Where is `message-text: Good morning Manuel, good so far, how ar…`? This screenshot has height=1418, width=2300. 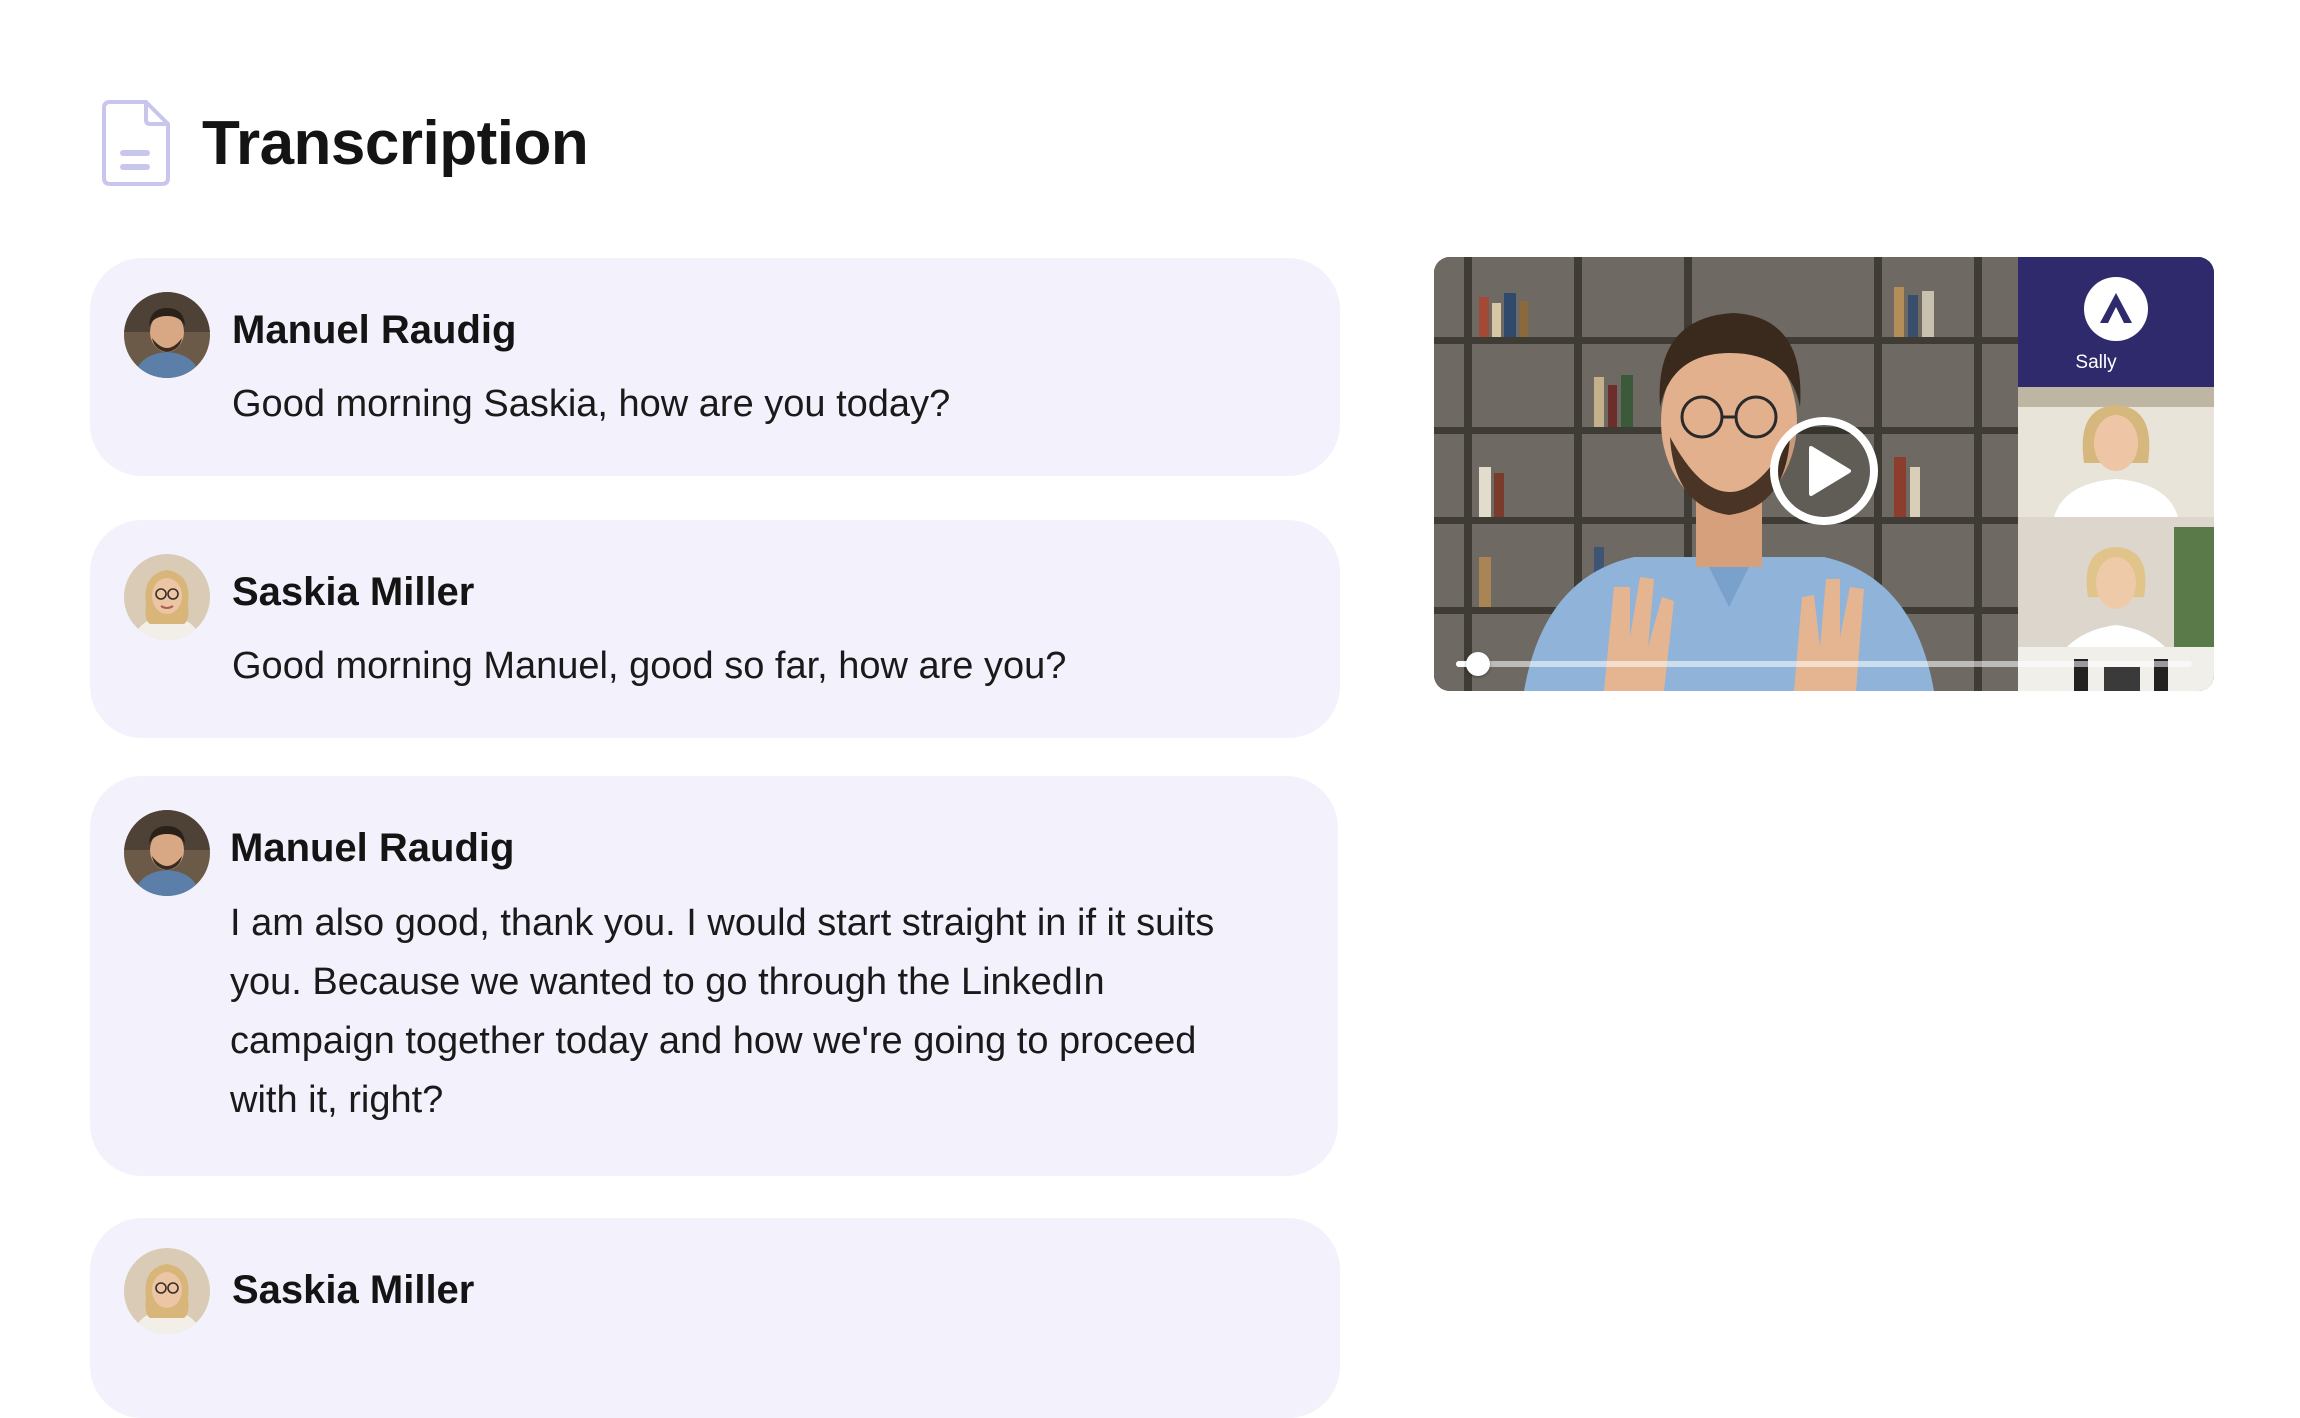 message-text: Good morning Manuel, good so far, how ar… is located at coordinates (649, 666).